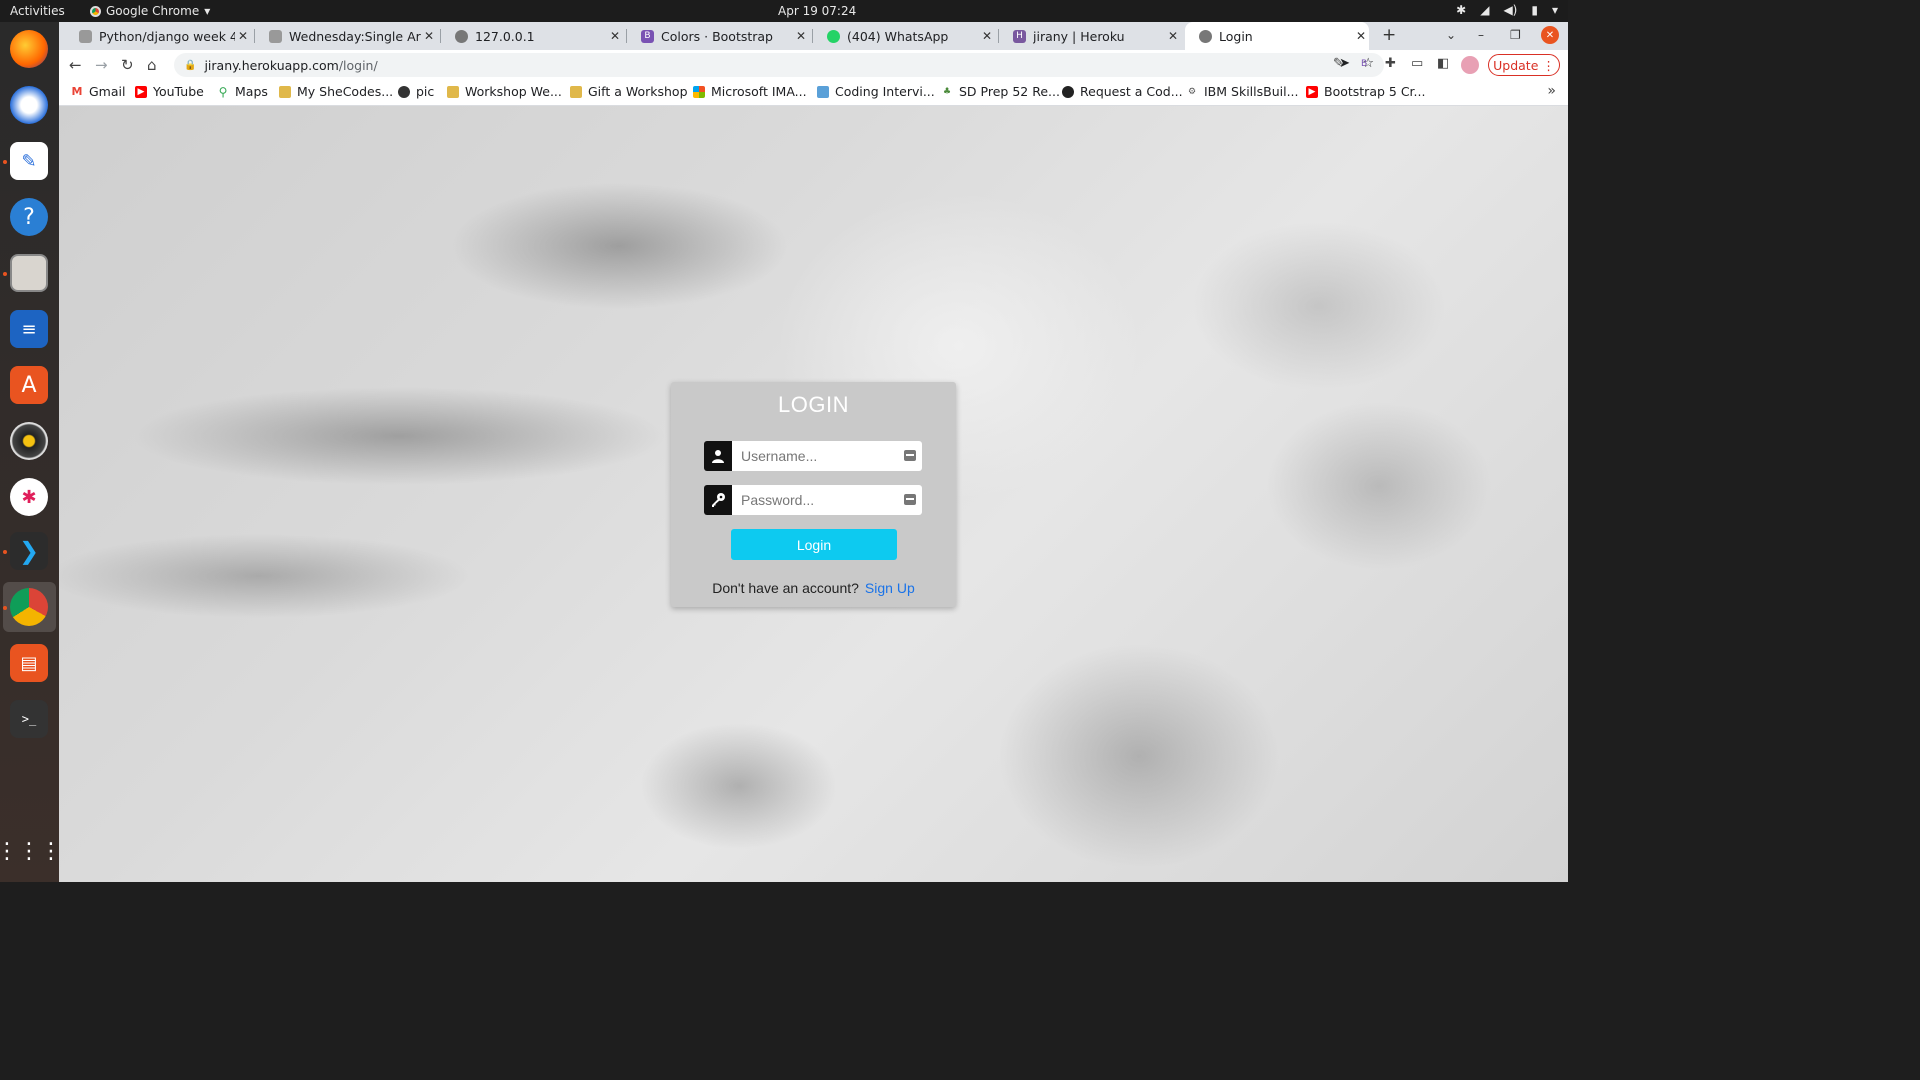  Describe the element at coordinates (1551, 91) in the screenshot. I see `bookmarks-overflow-icon: »` at that location.